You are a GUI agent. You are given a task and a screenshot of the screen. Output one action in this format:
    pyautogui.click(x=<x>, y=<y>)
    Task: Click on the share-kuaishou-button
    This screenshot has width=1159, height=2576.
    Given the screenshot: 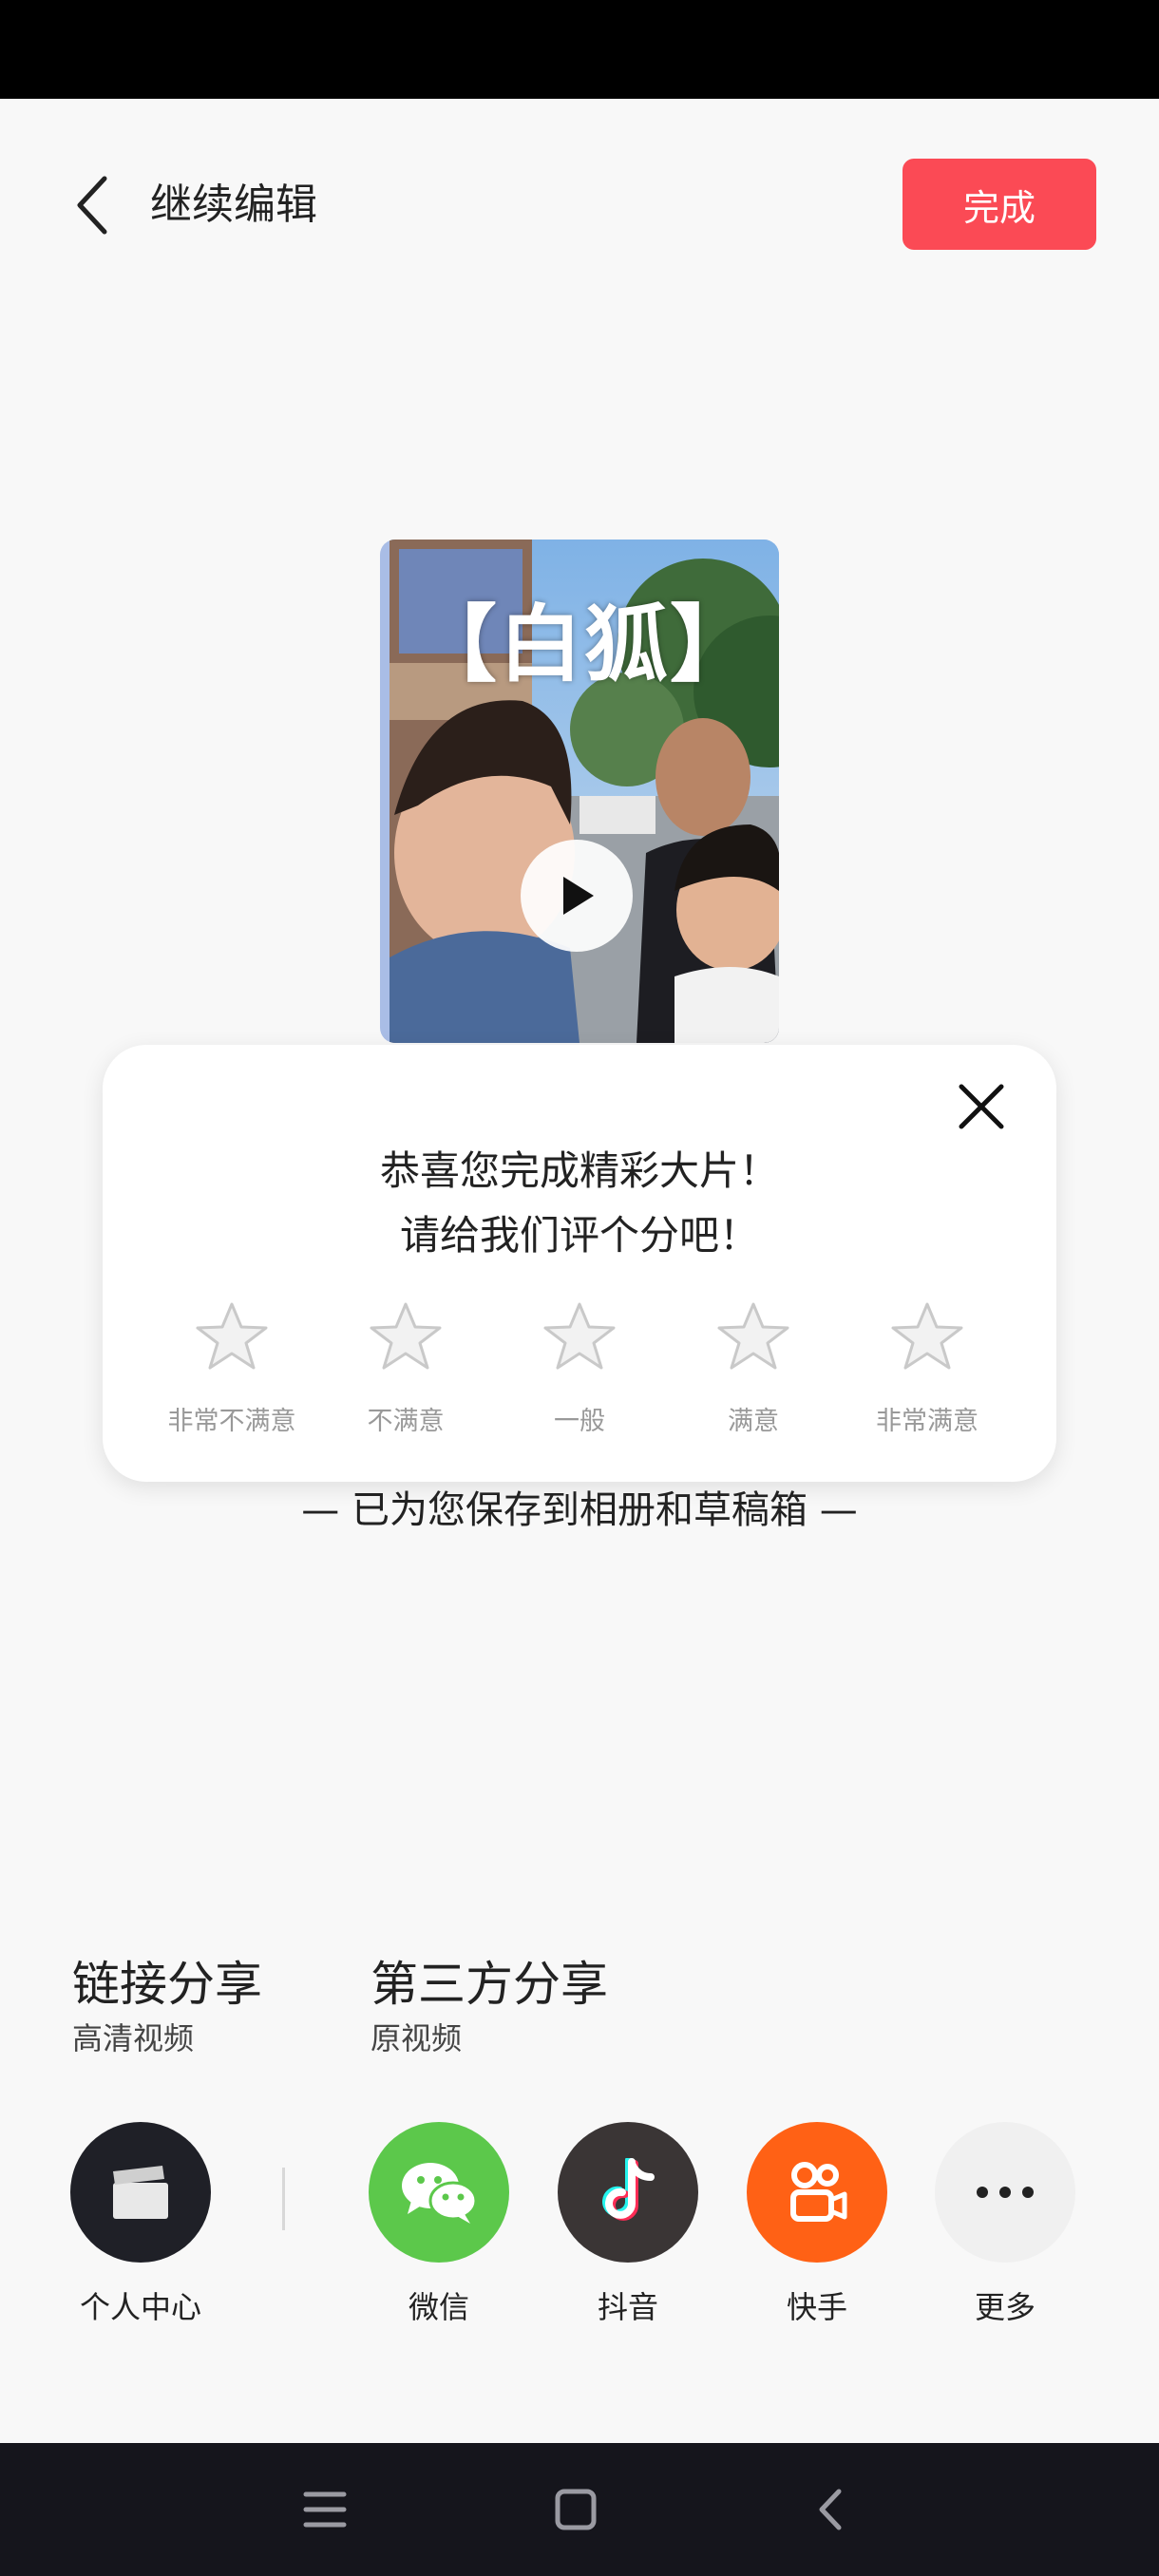 What is the action you would take?
    pyautogui.click(x=817, y=2192)
    